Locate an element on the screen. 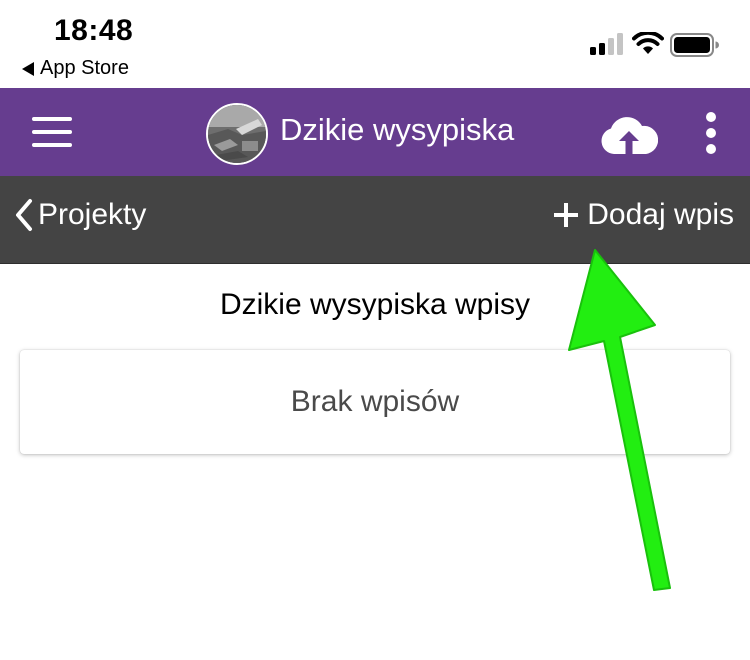 Image resolution: width=750 pixels, height=660 pixels. upload-cloud-icon is located at coordinates (629, 134).